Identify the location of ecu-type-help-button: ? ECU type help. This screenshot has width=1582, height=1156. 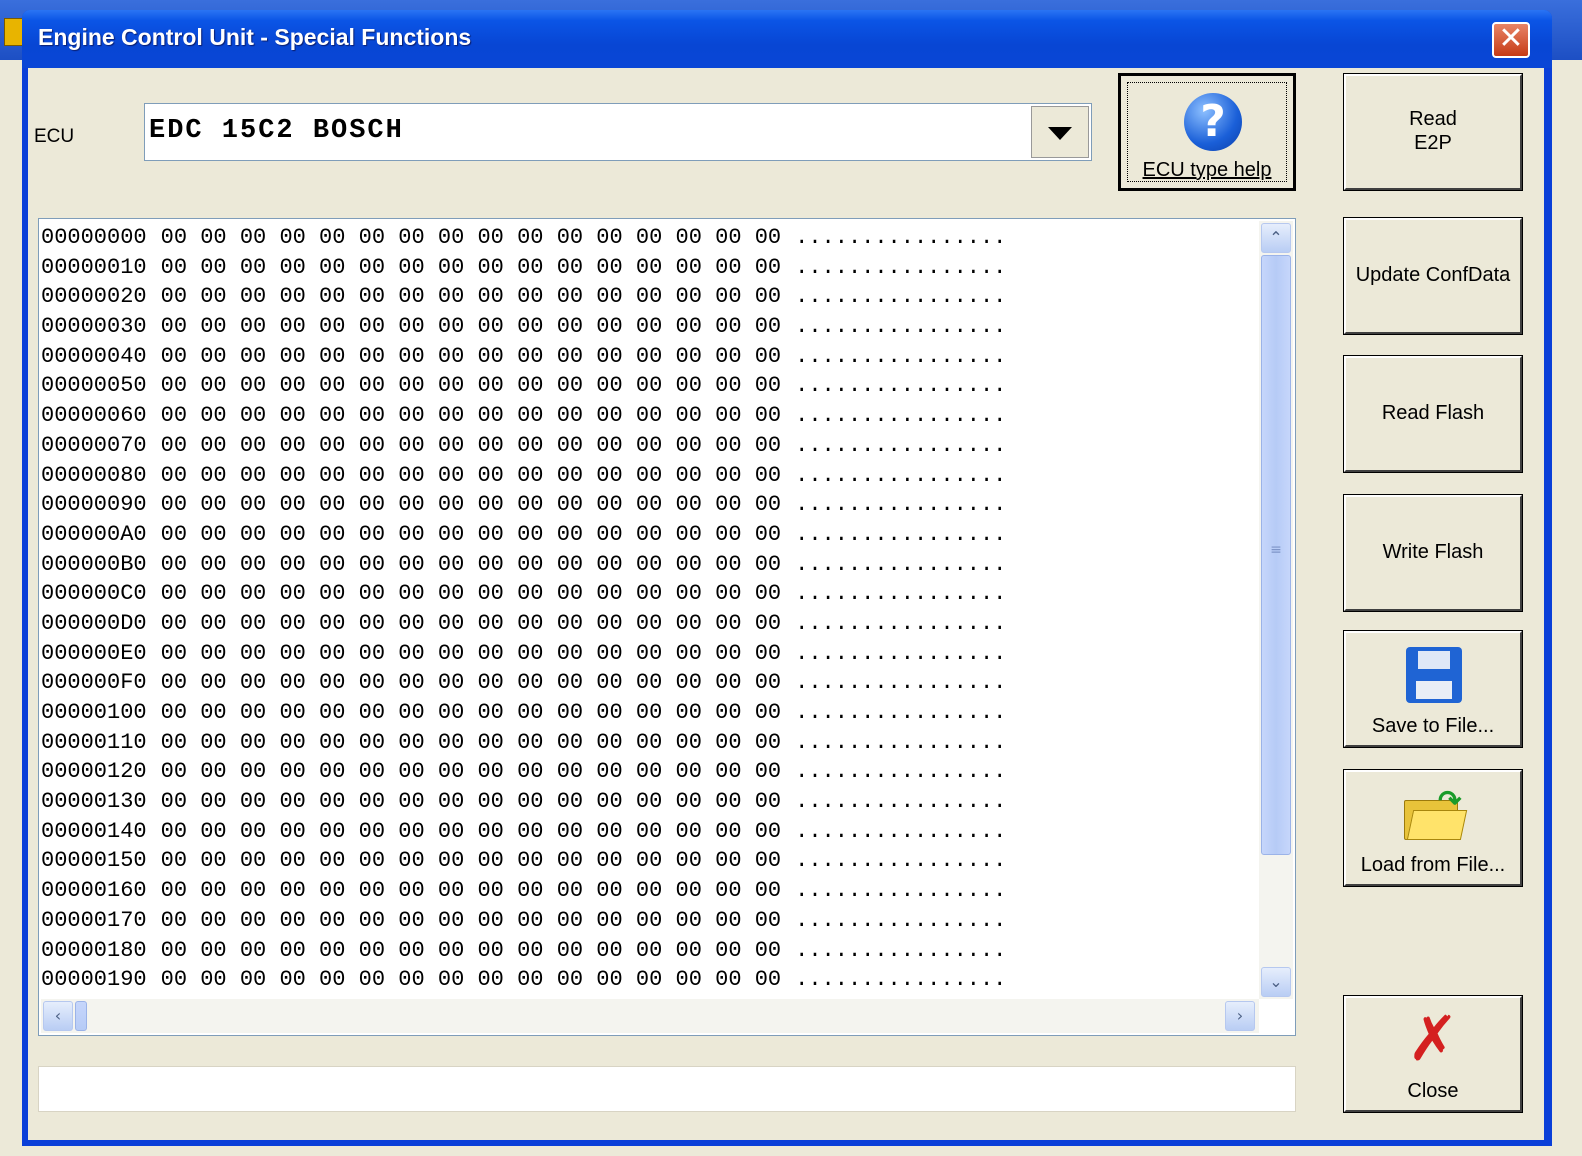
(1207, 132).